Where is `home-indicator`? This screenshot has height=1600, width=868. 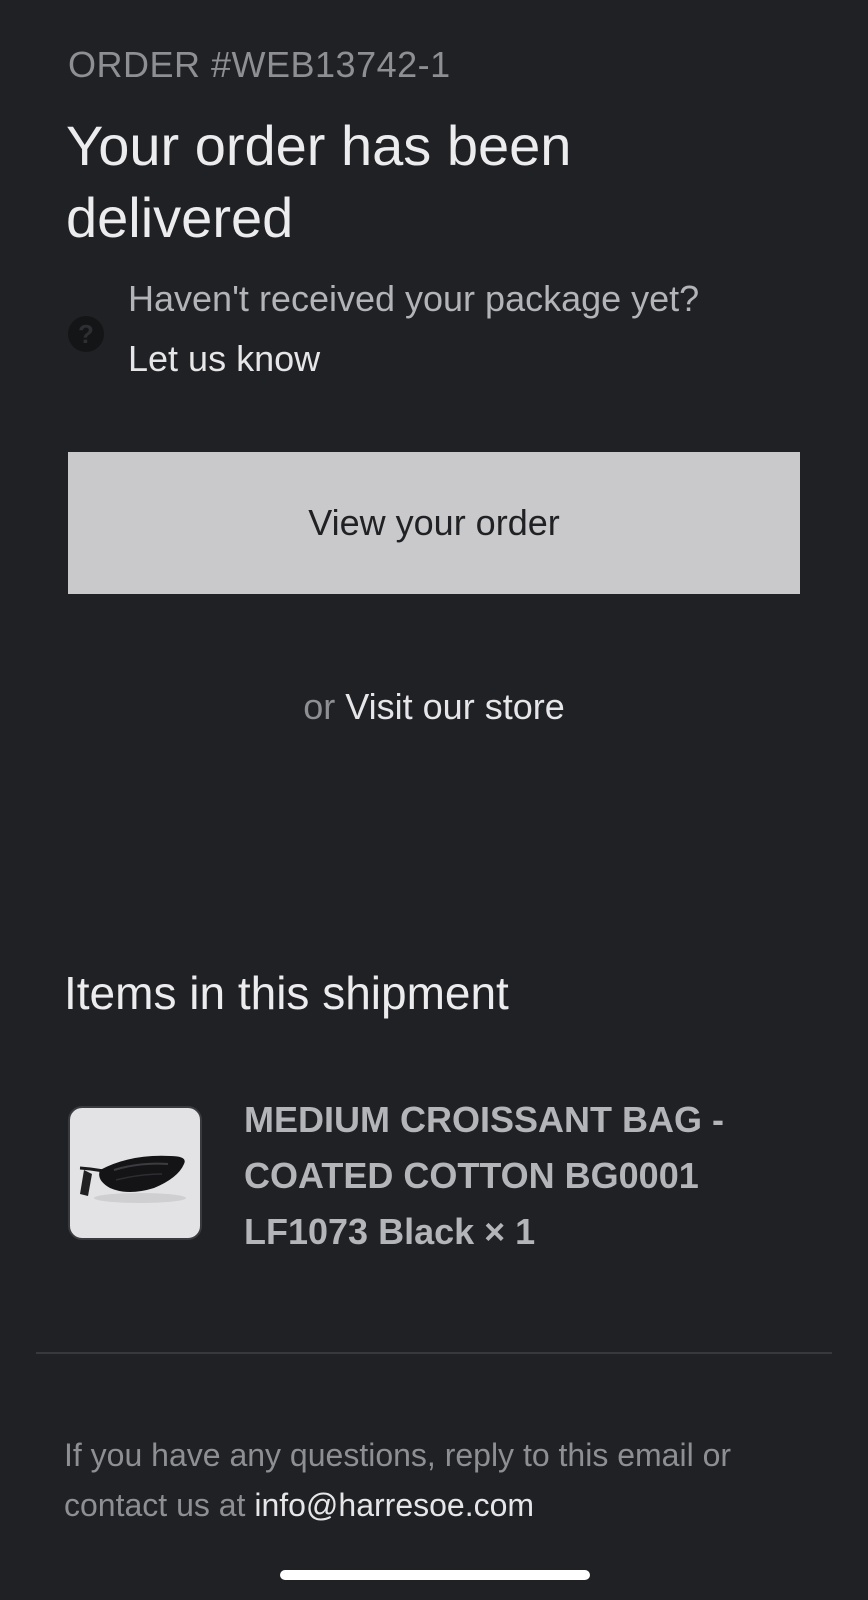
home-indicator is located at coordinates (435, 1575).